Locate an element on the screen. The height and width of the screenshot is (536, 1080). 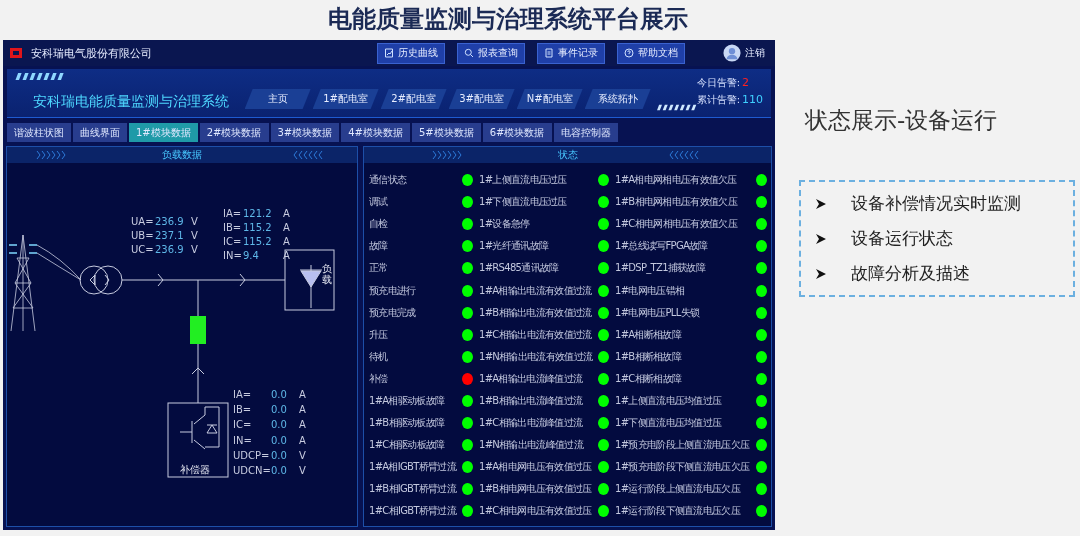
status-label: 1#设备急停 is located at coordinates (504, 224).